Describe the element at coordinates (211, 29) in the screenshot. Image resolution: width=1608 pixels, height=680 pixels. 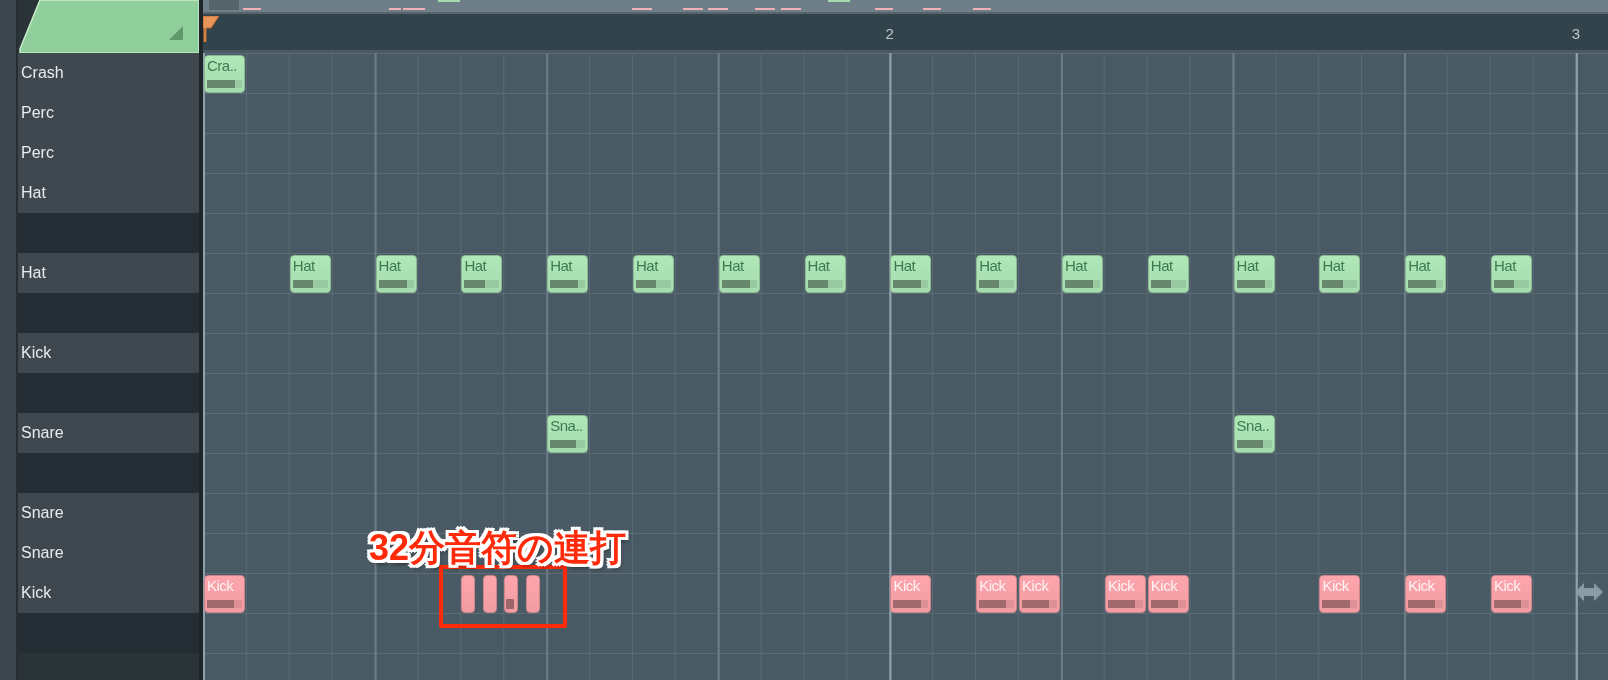
I see `playhead-marker-icon` at that location.